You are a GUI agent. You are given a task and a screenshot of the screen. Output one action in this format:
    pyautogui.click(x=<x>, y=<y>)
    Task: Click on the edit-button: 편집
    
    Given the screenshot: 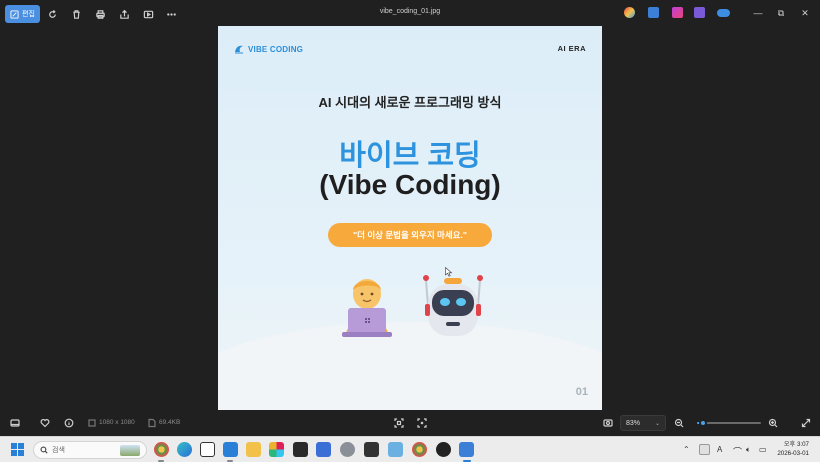 What is the action you would take?
    pyautogui.click(x=22, y=14)
    